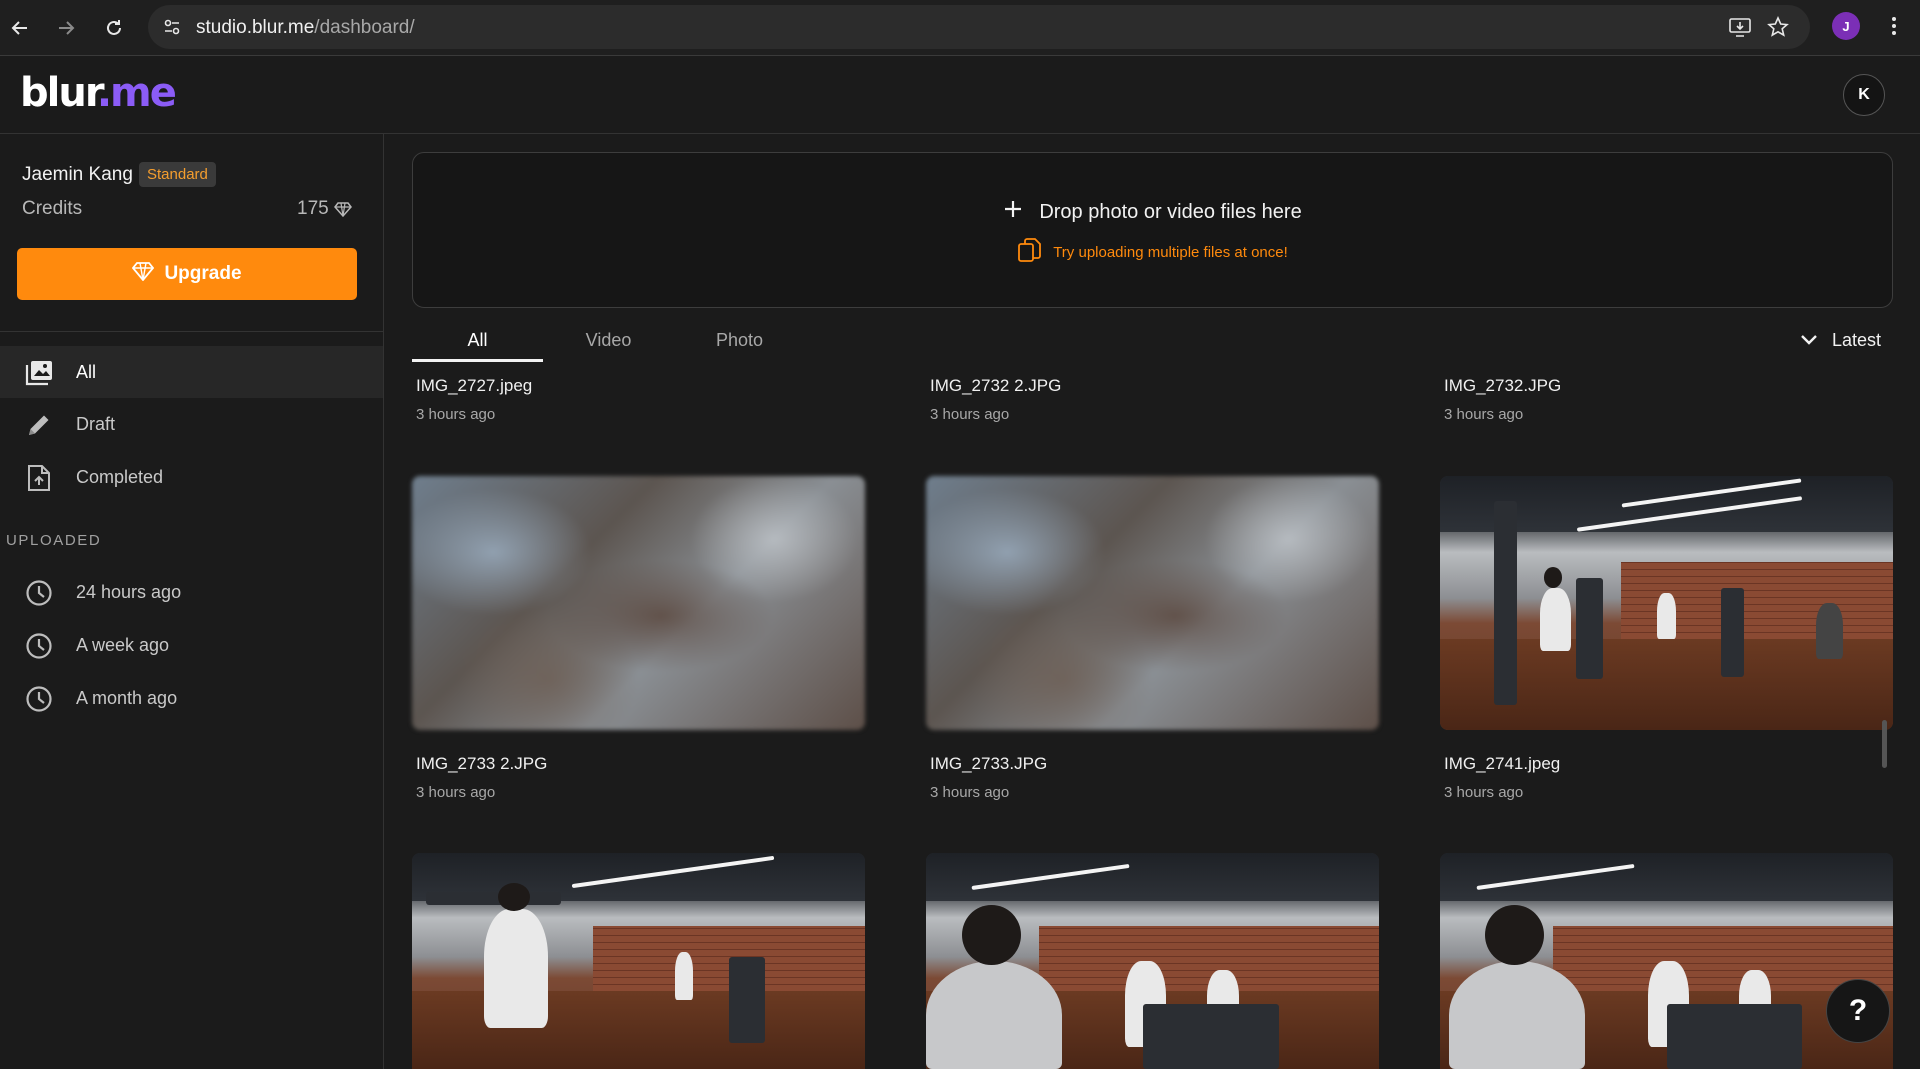  Describe the element at coordinates (1864, 95) in the screenshot. I see `account-avatar: K` at that location.